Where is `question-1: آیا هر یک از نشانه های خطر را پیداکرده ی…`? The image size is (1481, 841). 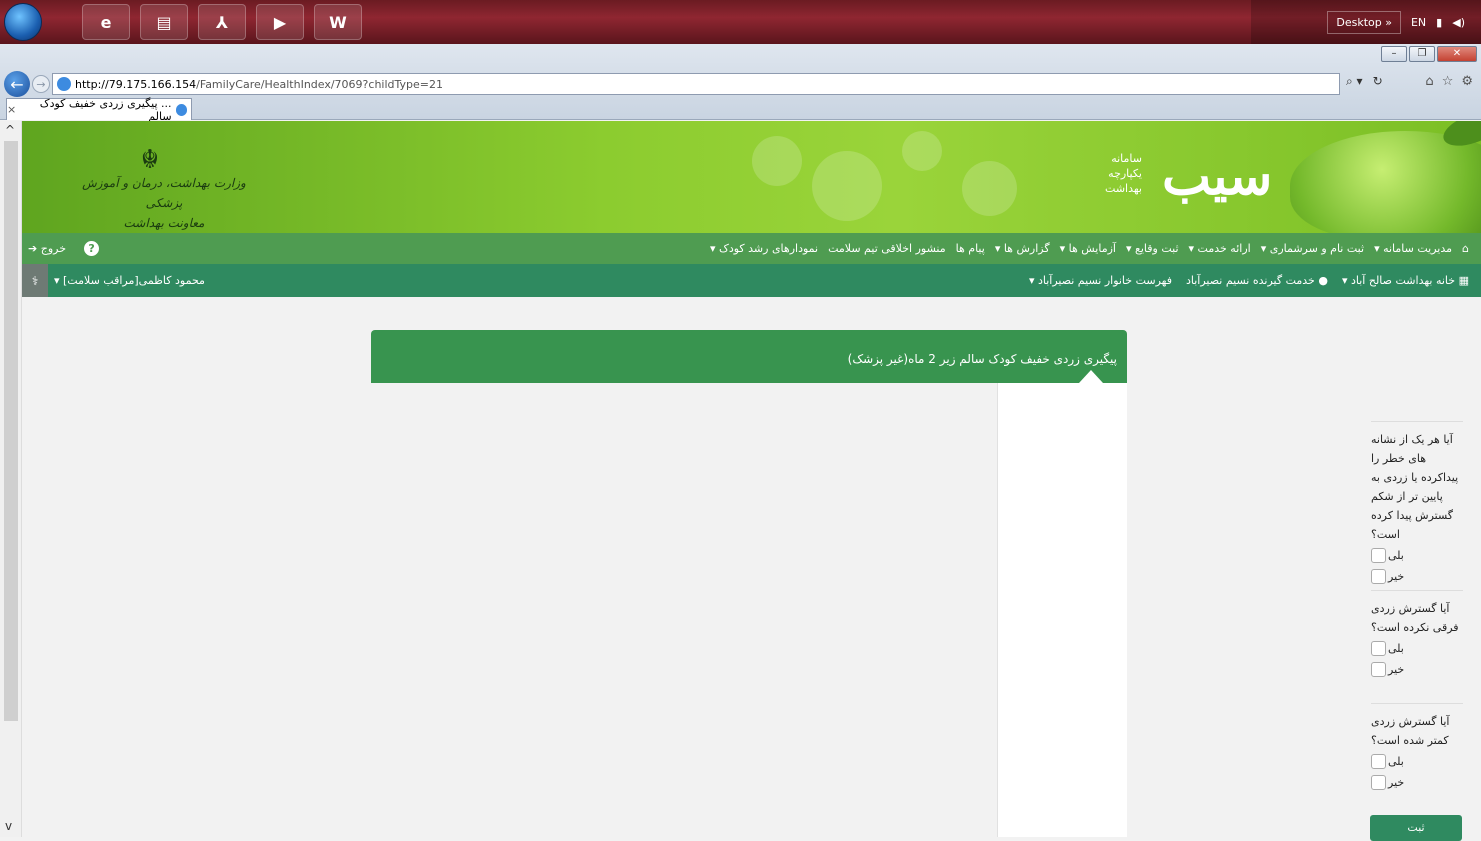
question-1: آیا هر یک از نشانه های خطر را پیداکرده ی… is located at coordinates (1417, 503).